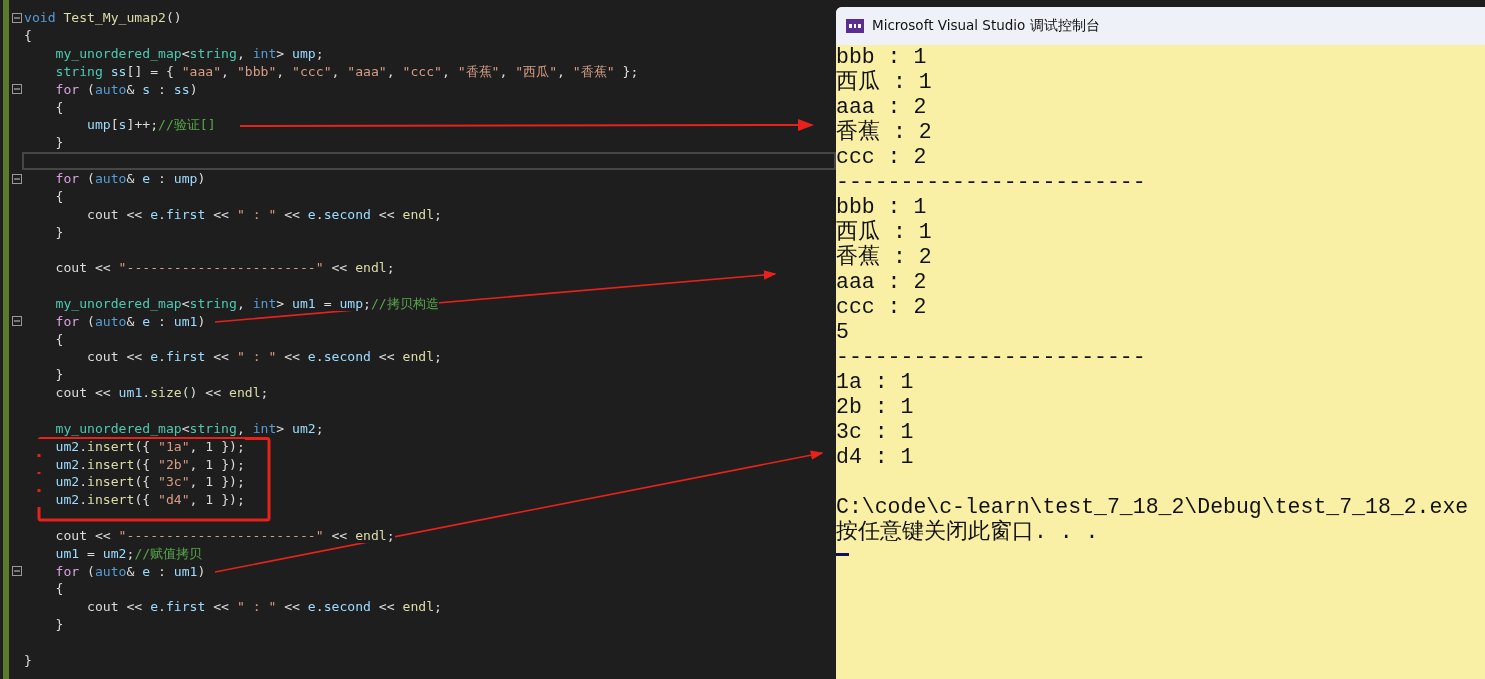 The width and height of the screenshot is (1485, 679). I want to click on console-output-line: 按任意键关闭此窗口. . ., so click(967, 532).